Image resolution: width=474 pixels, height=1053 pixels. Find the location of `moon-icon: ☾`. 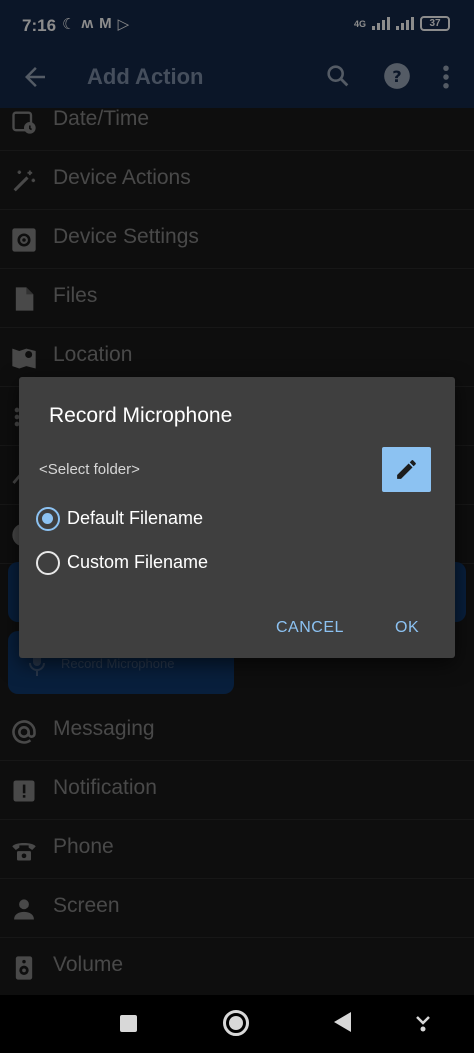

moon-icon: ☾ is located at coordinates (69, 24).